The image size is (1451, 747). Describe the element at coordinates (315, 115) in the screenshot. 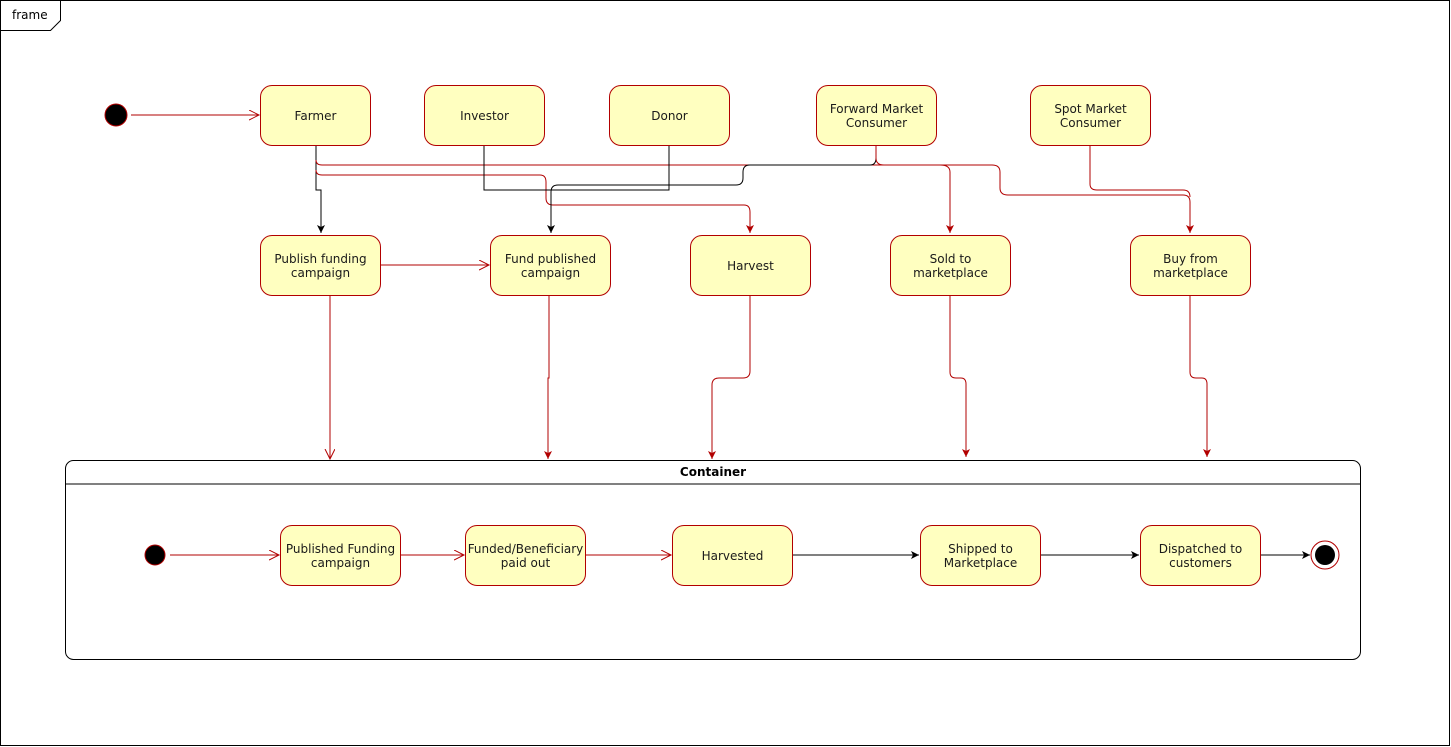

I see `state-farmer: Farmer` at that location.